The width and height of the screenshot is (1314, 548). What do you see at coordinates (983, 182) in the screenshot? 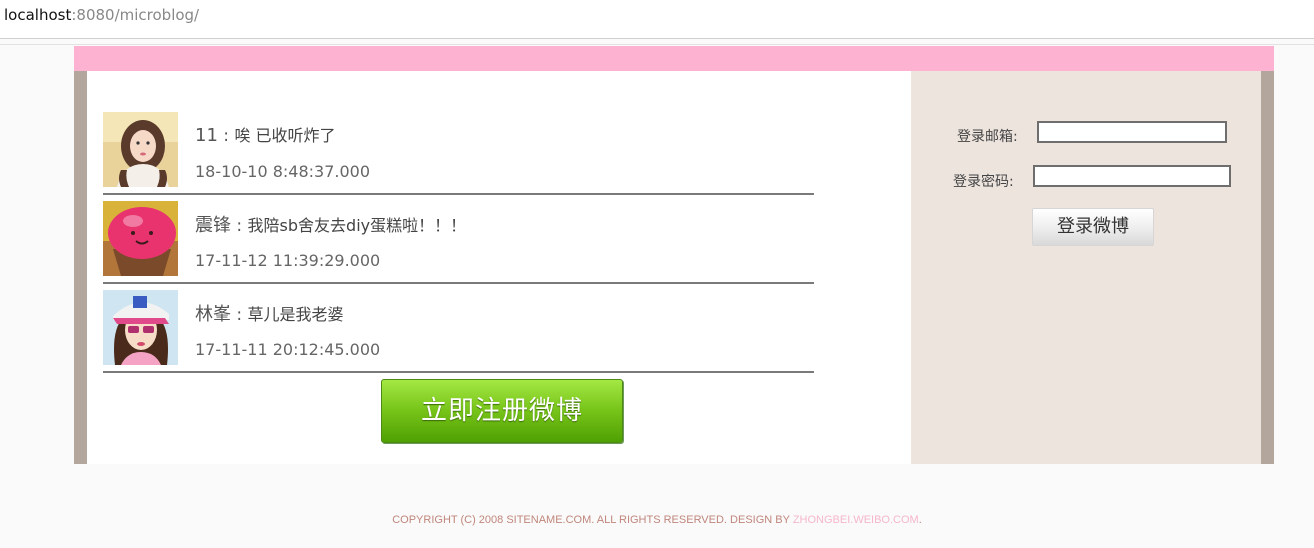
I see `password-label: 登录密码:` at bounding box center [983, 182].